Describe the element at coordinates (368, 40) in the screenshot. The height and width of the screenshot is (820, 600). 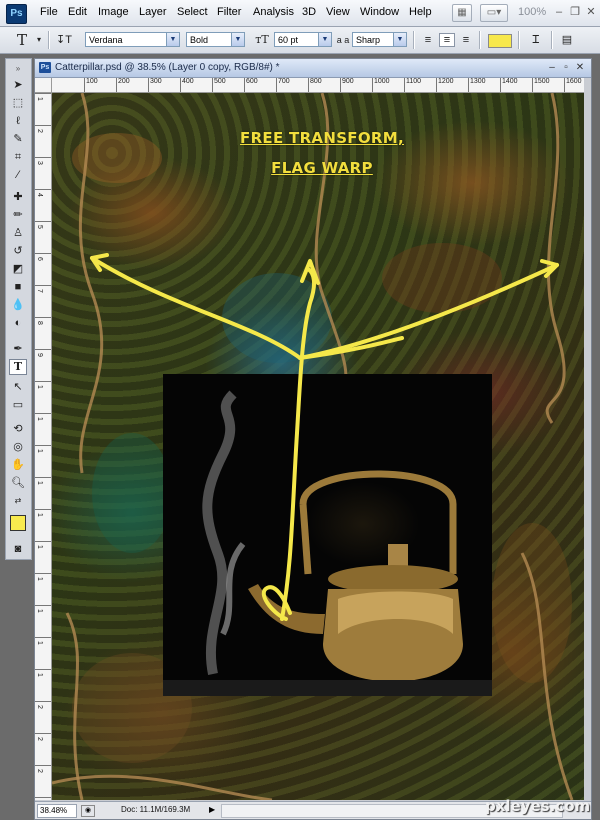
I see `antialias-value: Sharp` at that location.